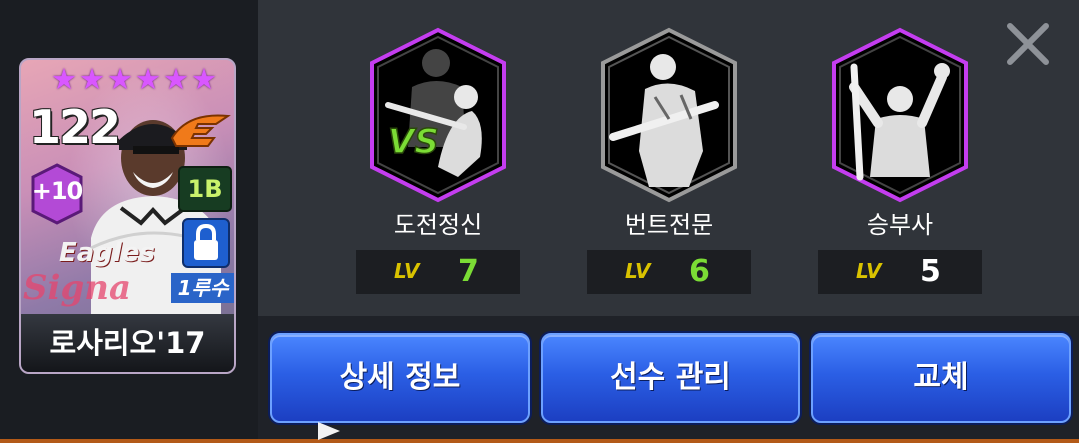 Image resolution: width=1079 pixels, height=443 pixels. Describe the element at coordinates (900, 225) in the screenshot. I see `skill-name: 승부사` at that location.